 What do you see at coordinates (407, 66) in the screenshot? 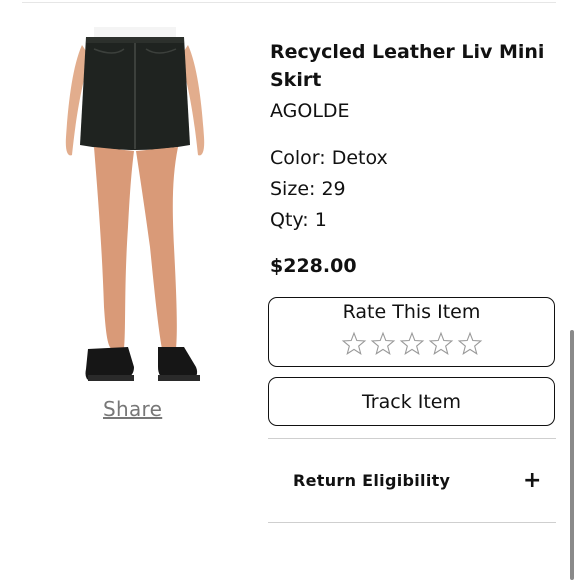
I see `product-title: Recycled Leather Liv Mini Skirt` at bounding box center [407, 66].